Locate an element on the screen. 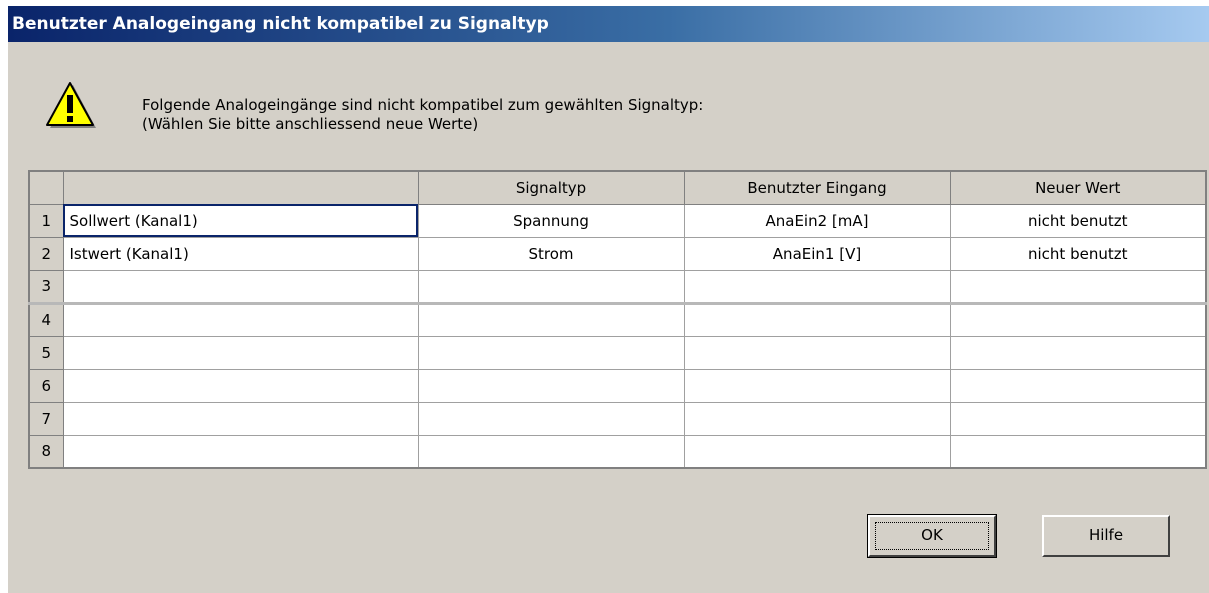 This screenshot has width=1209, height=593. row-header: 7 is located at coordinates (46, 418).